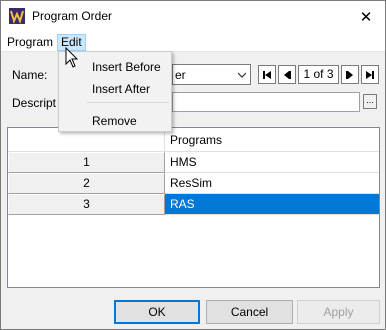 Image resolution: width=386 pixels, height=330 pixels. Describe the element at coordinates (193, 16) in the screenshot. I see `title-bar: Program Order ✕` at that location.